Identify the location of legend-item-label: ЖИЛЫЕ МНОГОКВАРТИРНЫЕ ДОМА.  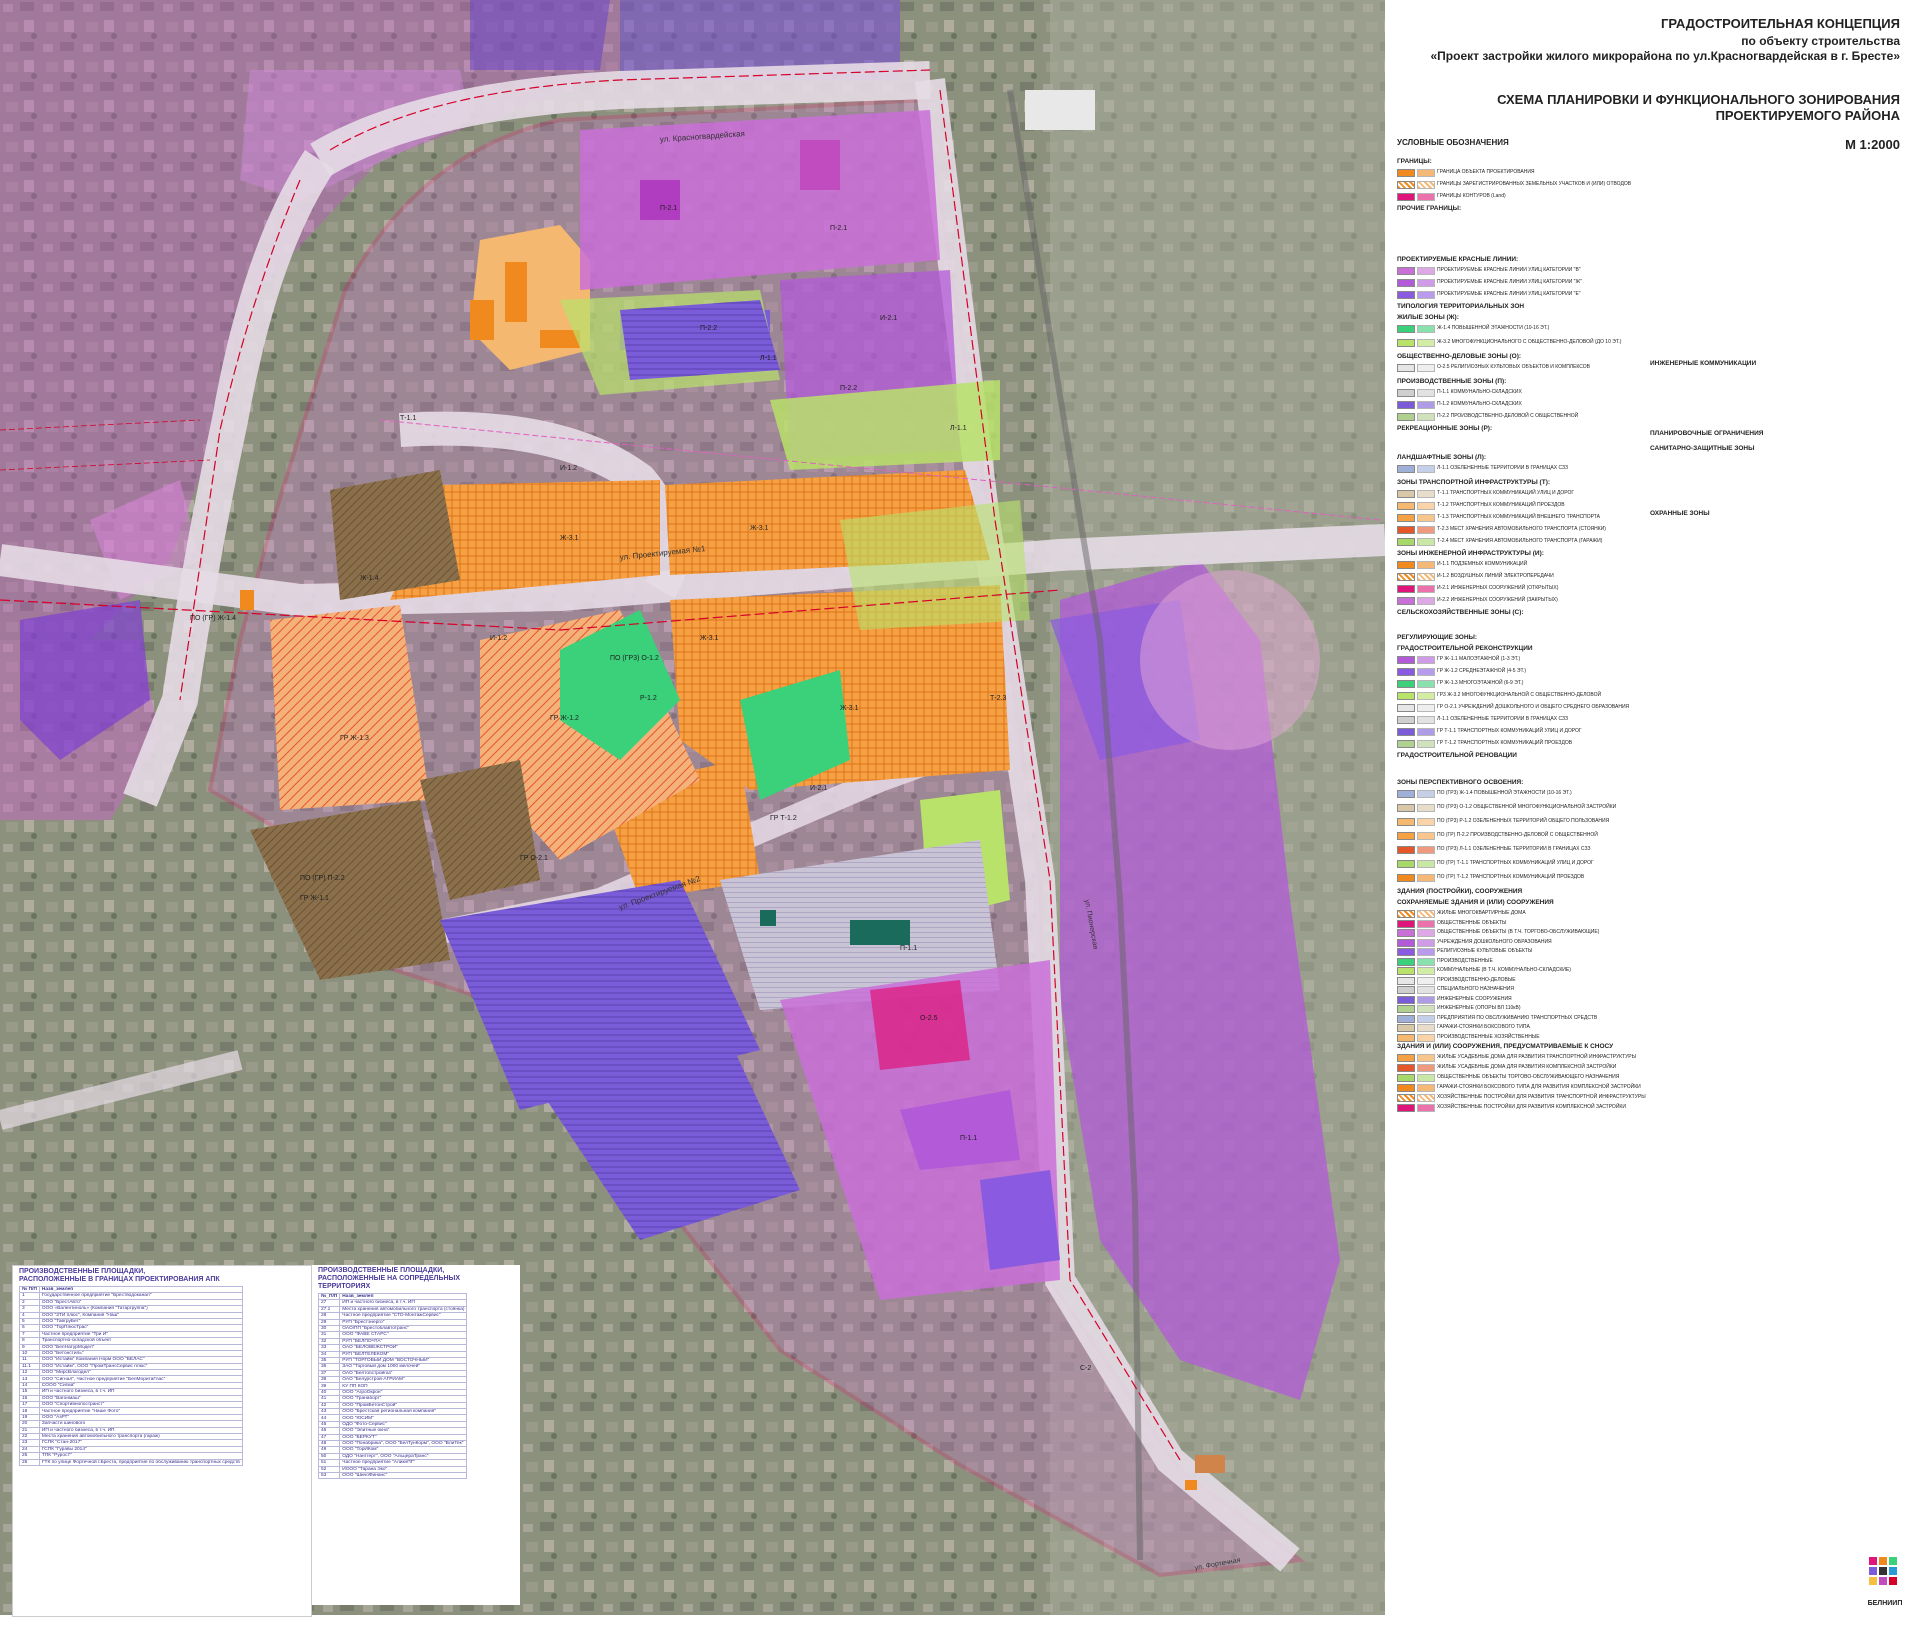
(1481, 913).